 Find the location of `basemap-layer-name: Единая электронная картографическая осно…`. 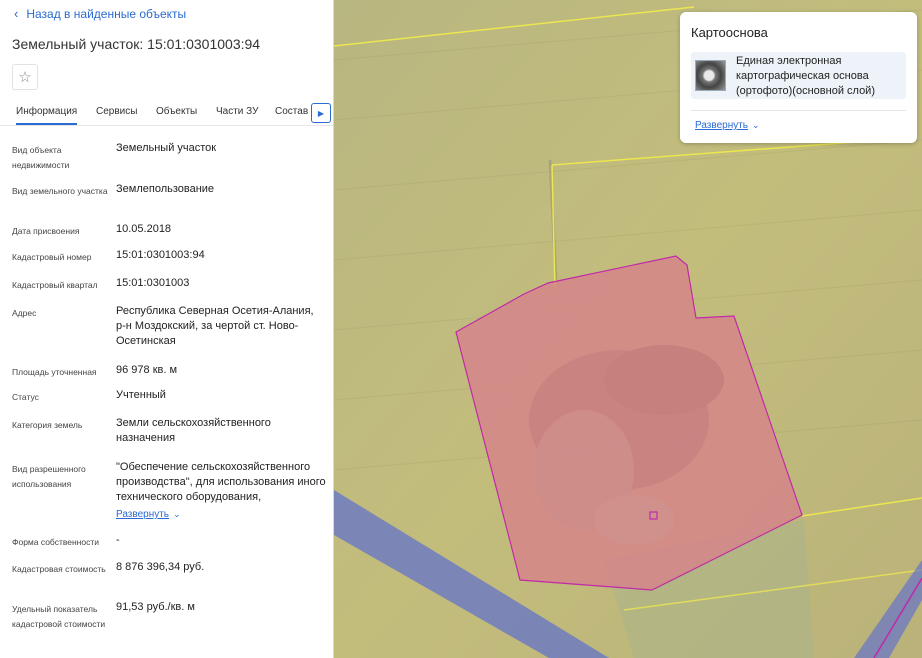

basemap-layer-name: Единая электронная картографическая осно… is located at coordinates (805, 76).